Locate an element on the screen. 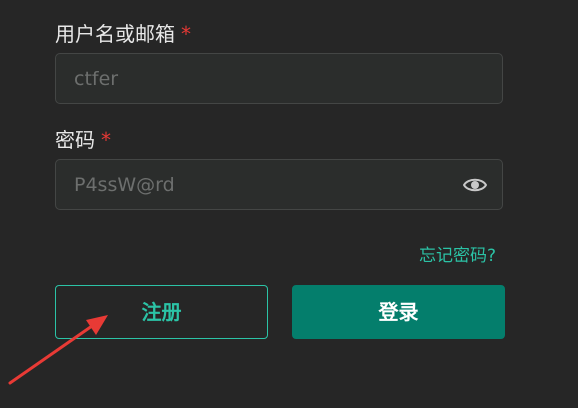 The image size is (578, 408). password-label-text: 密码 is located at coordinates (75, 140).